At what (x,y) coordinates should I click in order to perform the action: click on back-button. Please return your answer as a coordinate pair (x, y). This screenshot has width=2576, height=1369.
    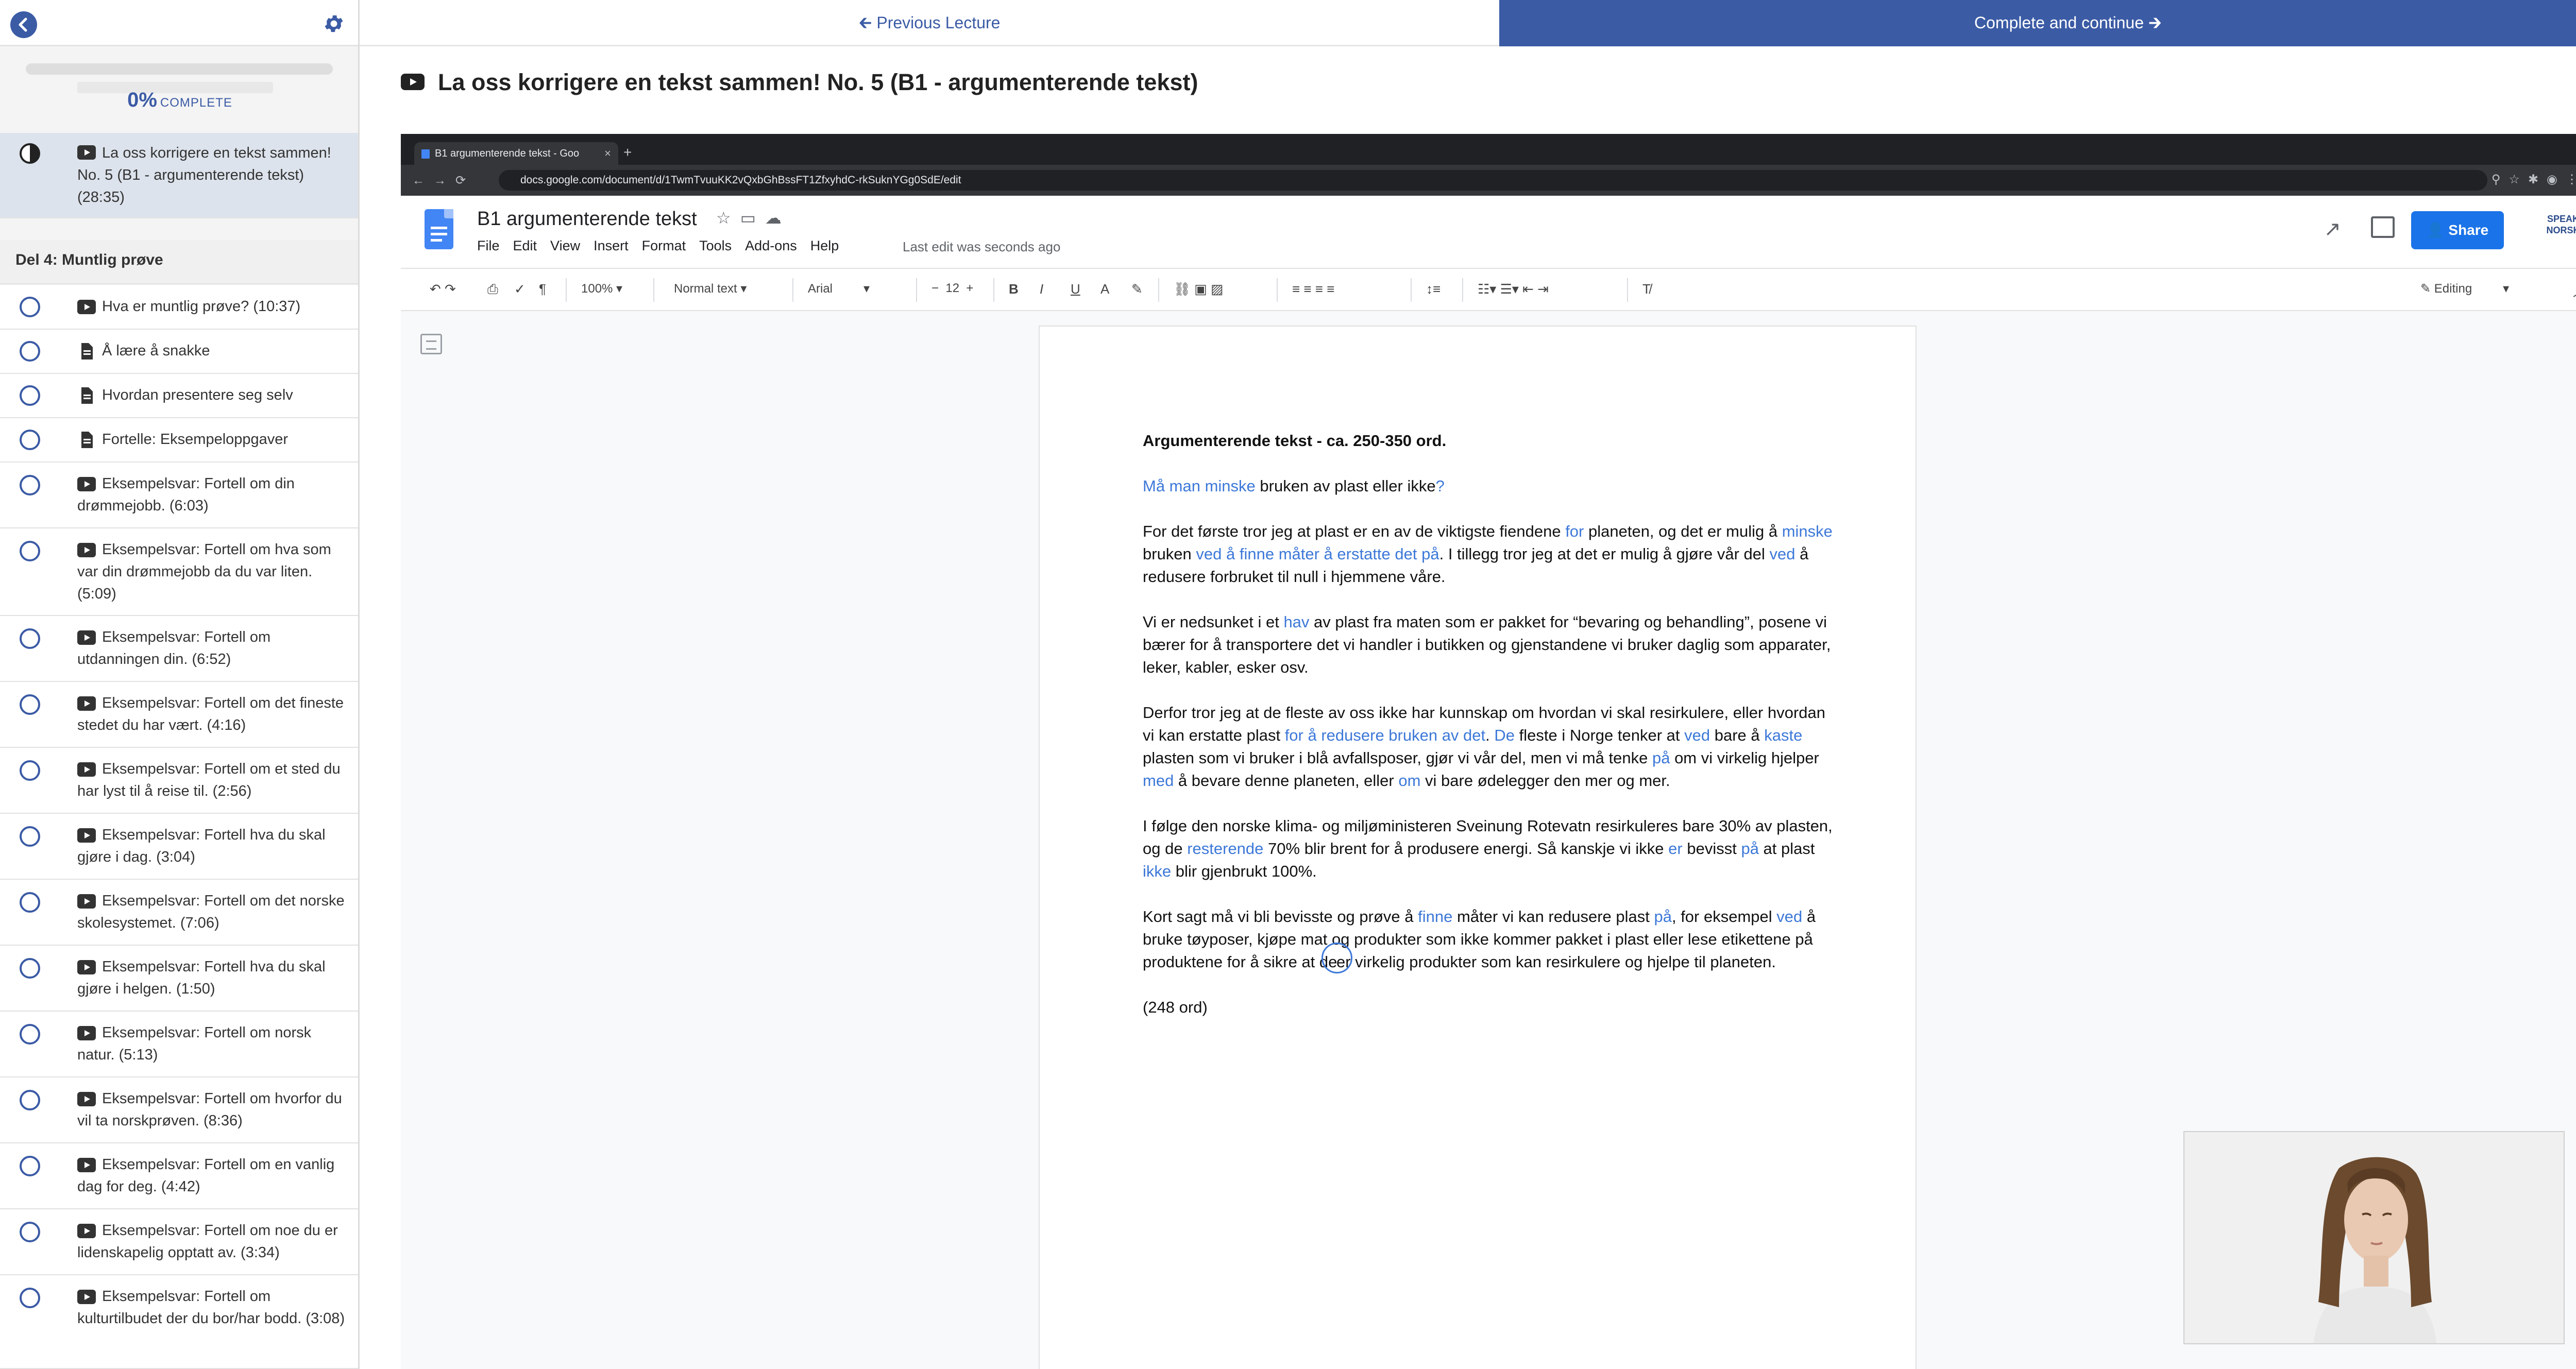
    Looking at the image, I should click on (23, 24).